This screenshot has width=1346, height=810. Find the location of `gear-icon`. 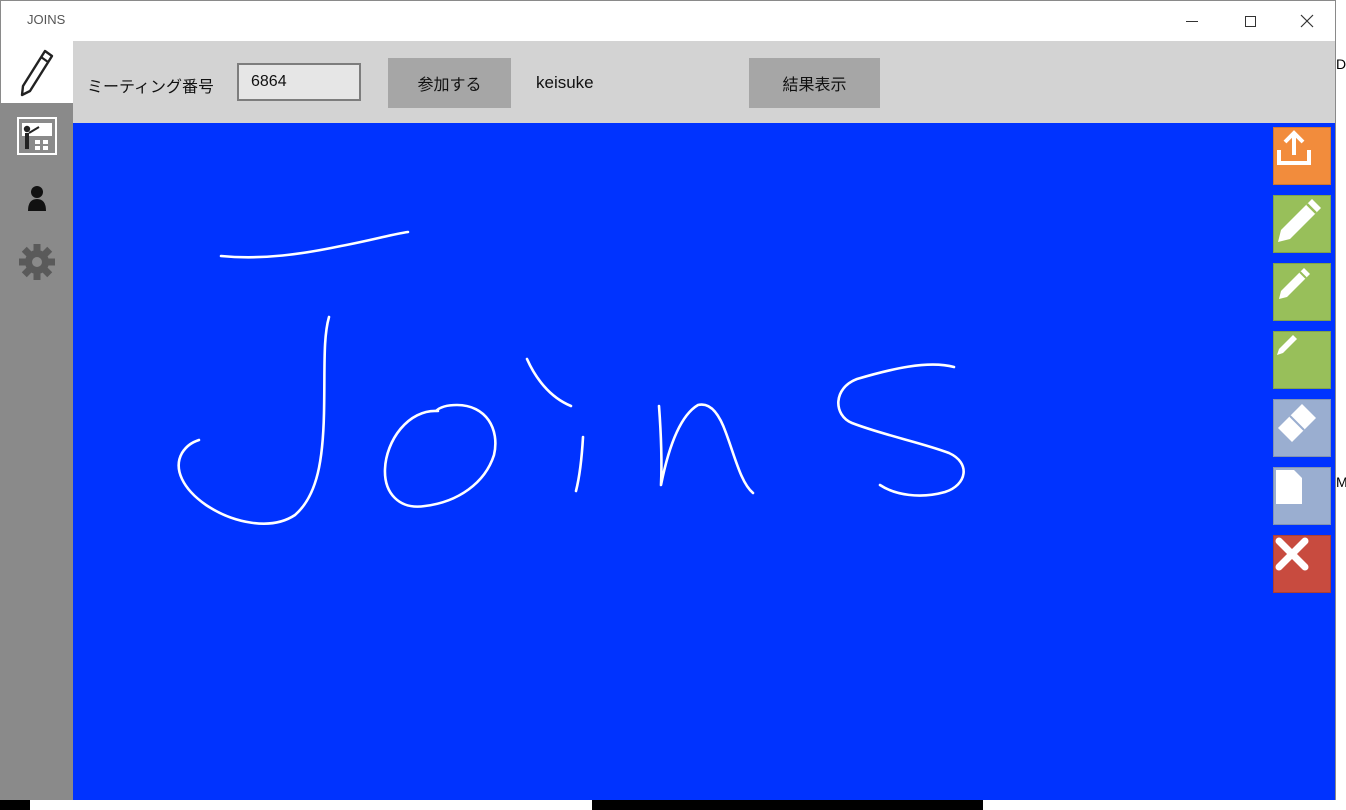

gear-icon is located at coordinates (37, 262).